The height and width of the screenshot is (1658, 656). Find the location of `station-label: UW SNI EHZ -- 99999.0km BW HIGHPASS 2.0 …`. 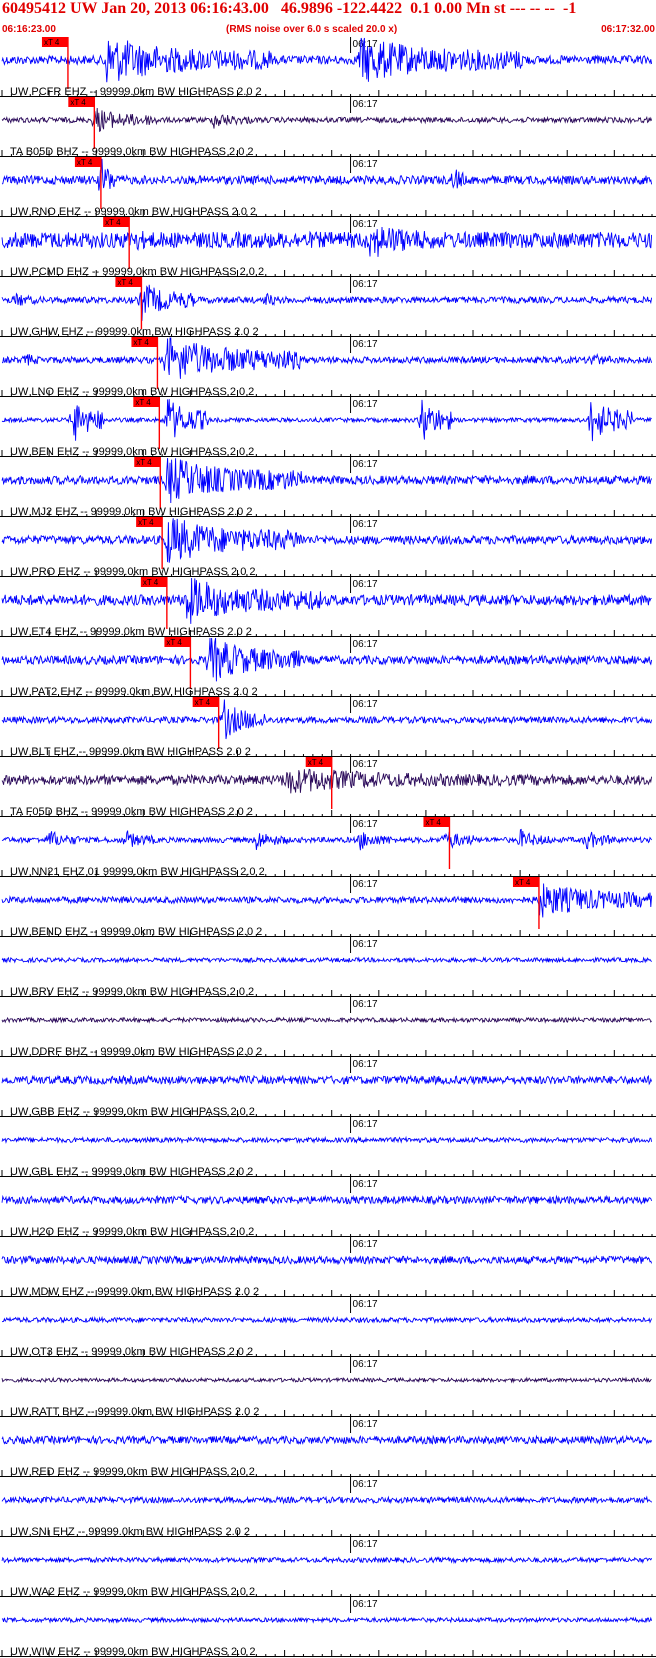

station-label: UW SNI EHZ -- 99999.0km BW HIGHPASS 2.0 … is located at coordinates (130, 1532).